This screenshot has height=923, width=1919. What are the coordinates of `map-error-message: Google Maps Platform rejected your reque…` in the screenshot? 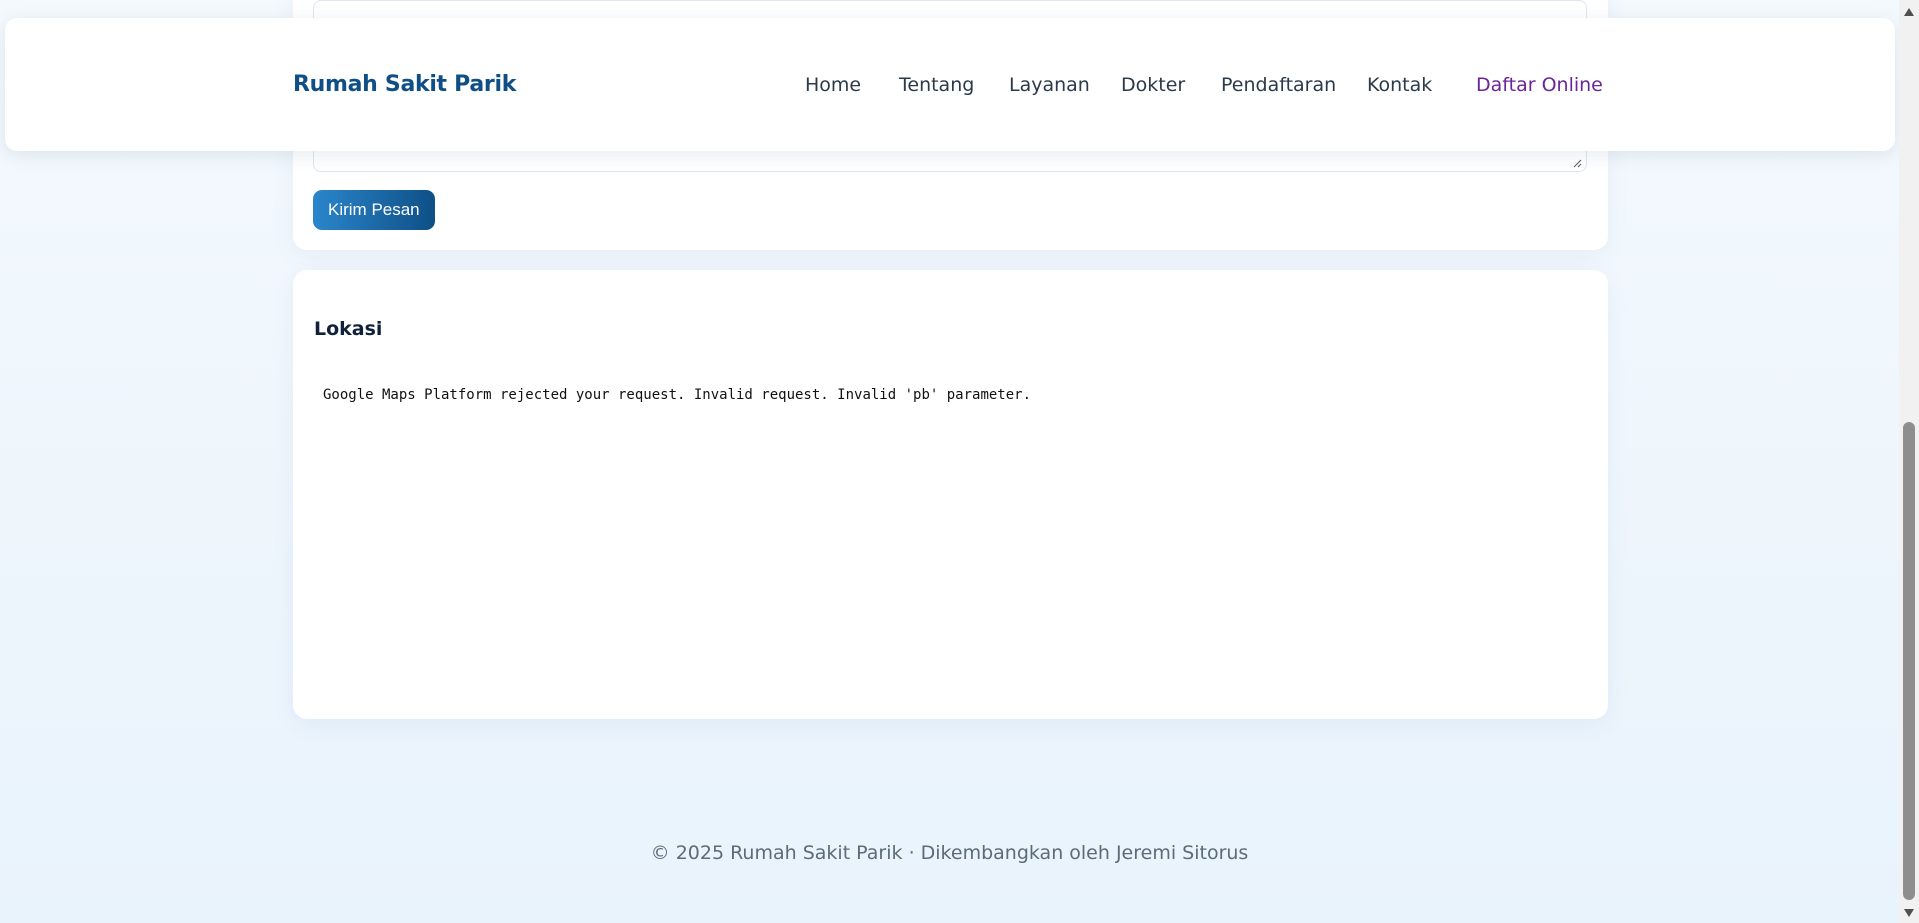 It's located at (677, 395).